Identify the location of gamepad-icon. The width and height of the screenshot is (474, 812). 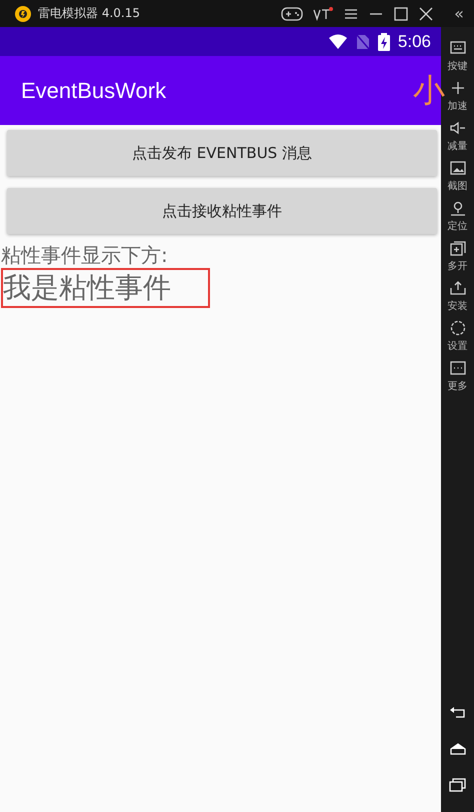
(292, 14).